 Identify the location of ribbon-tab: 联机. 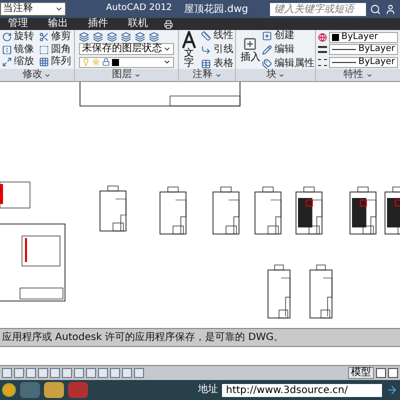
(138, 24).